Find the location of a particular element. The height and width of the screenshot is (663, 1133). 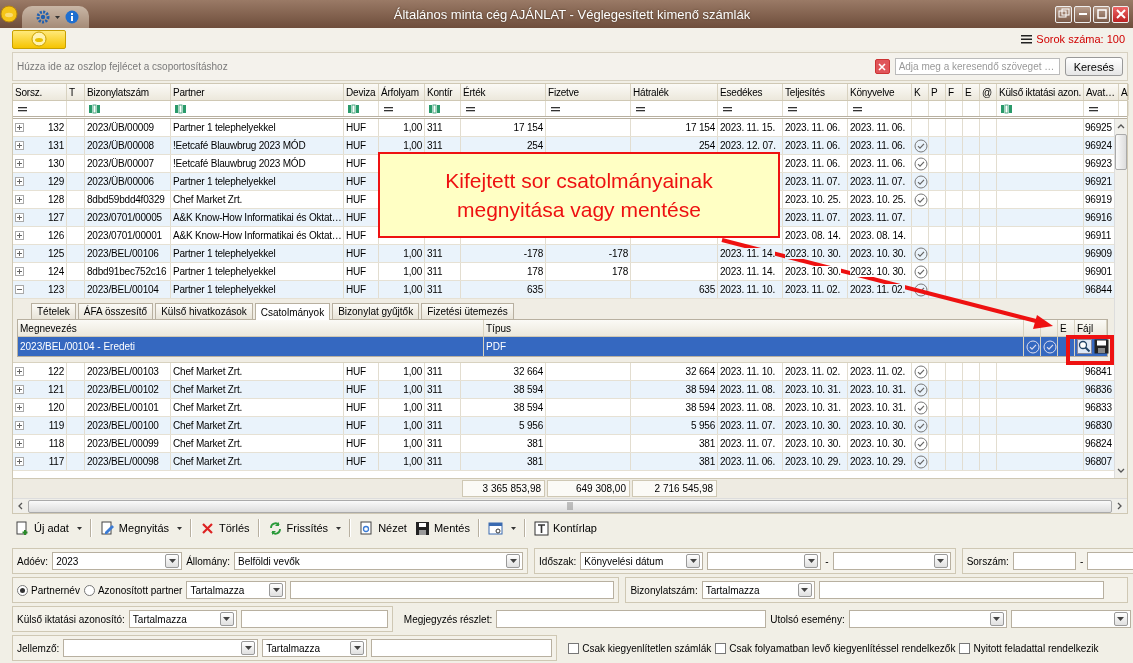

column-header: Típus is located at coordinates (498, 328).